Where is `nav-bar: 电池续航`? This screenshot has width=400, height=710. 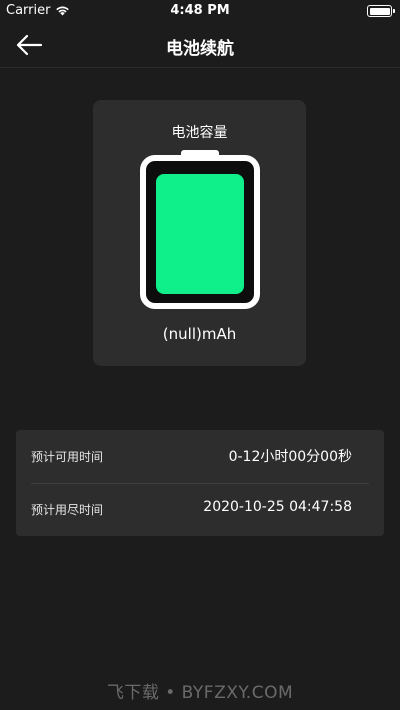
nav-bar: 电池续航 is located at coordinates (200, 45).